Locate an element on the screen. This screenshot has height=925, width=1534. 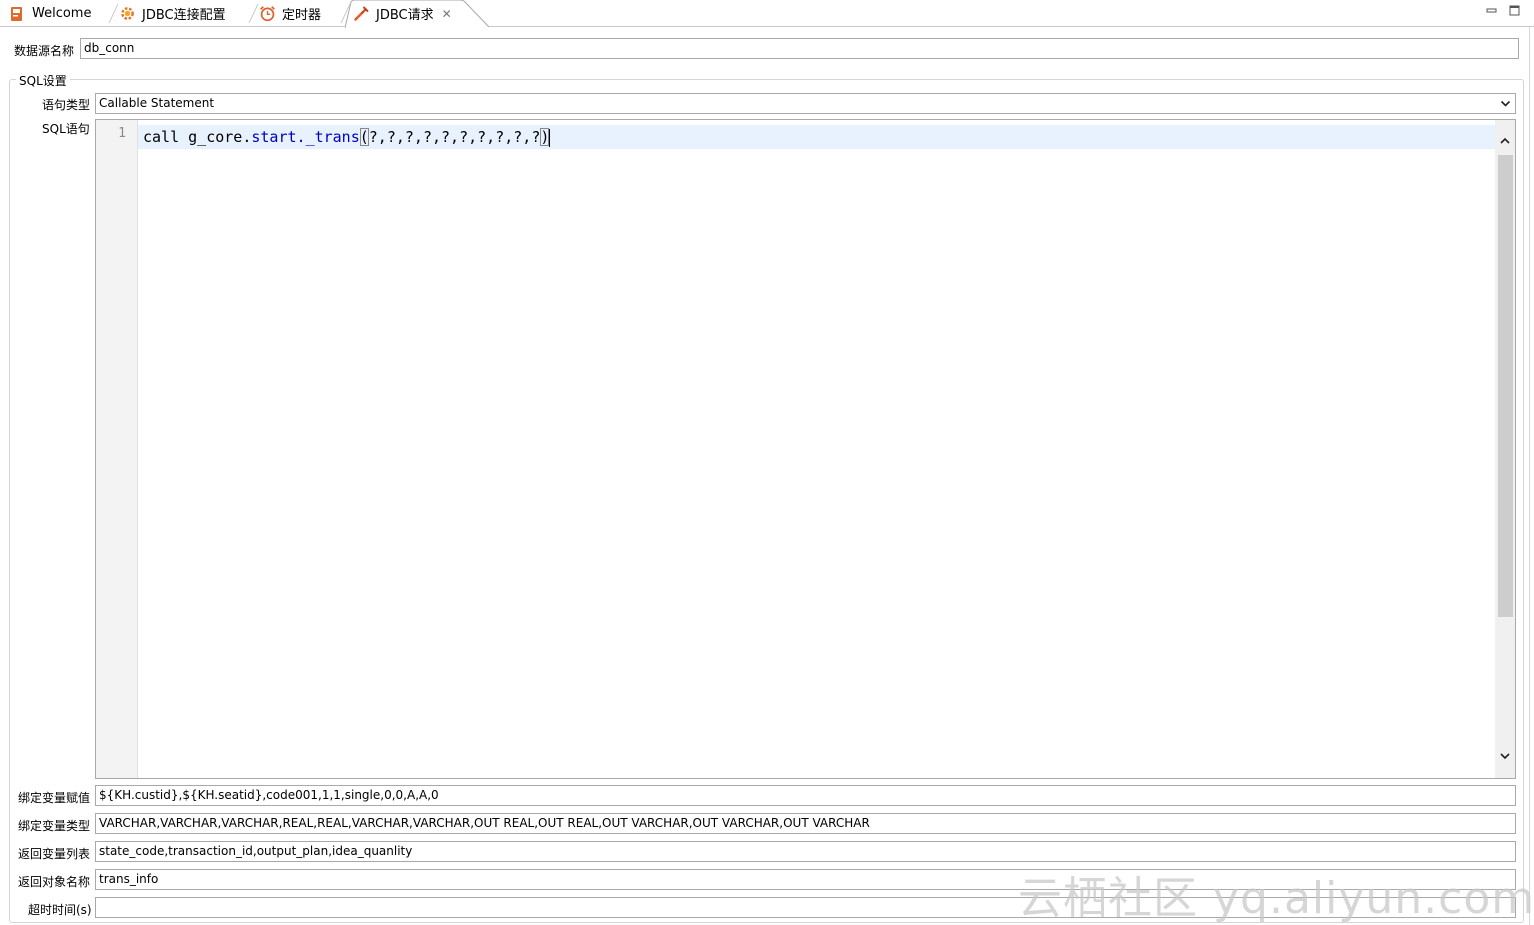
sql-procedure: _trans is located at coordinates (332, 137).